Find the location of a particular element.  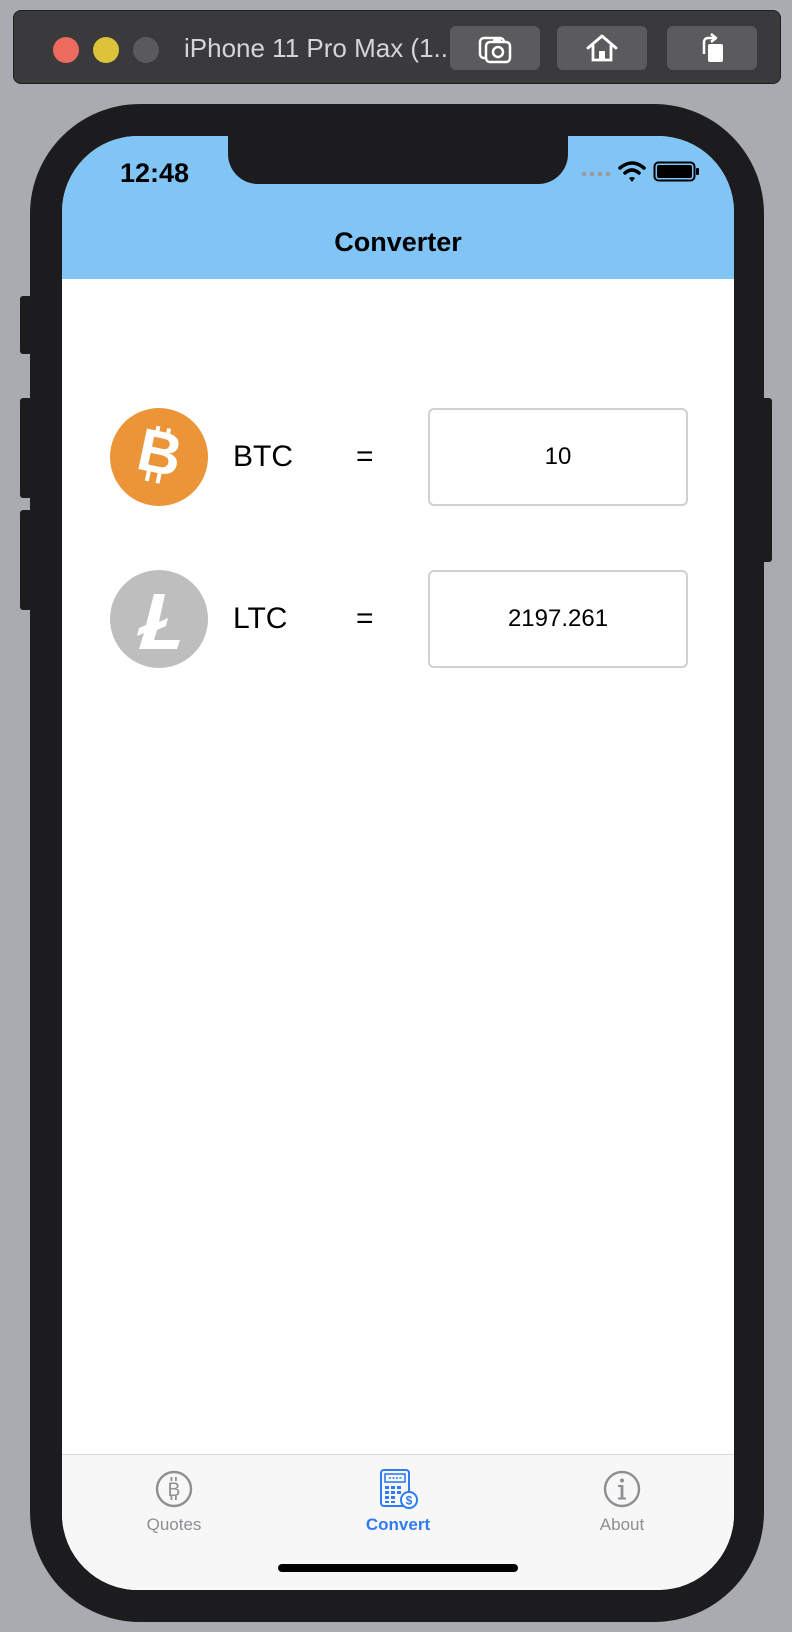

status-icons is located at coordinates (640, 171).